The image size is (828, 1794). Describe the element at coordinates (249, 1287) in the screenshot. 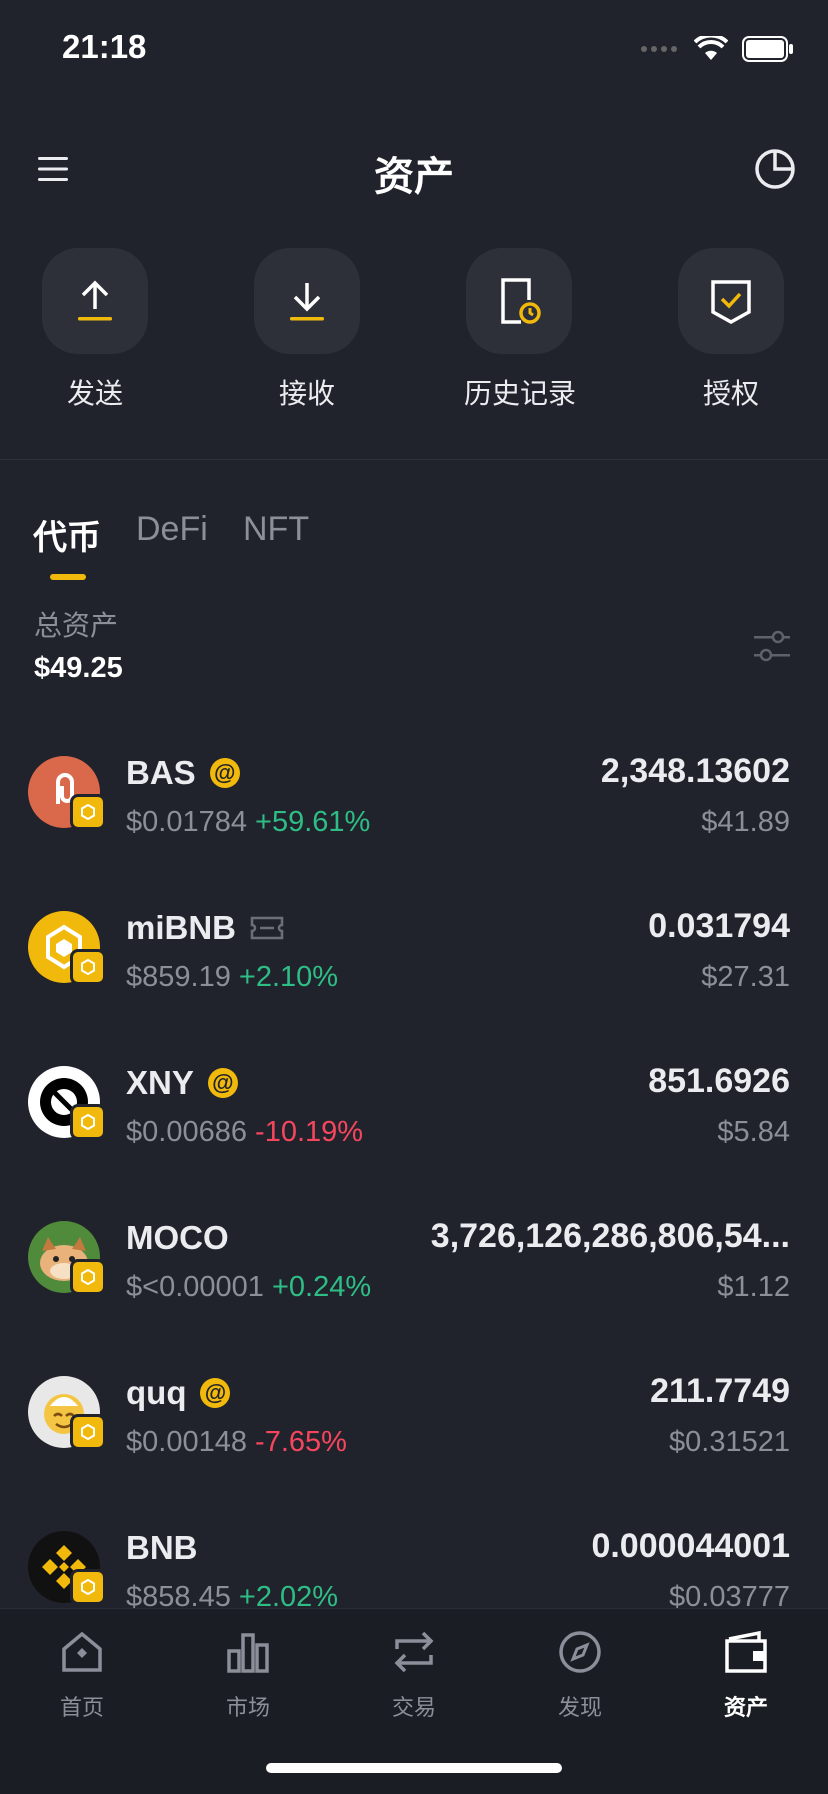

I see `token-price: $<0.00001 +0.24%` at that location.